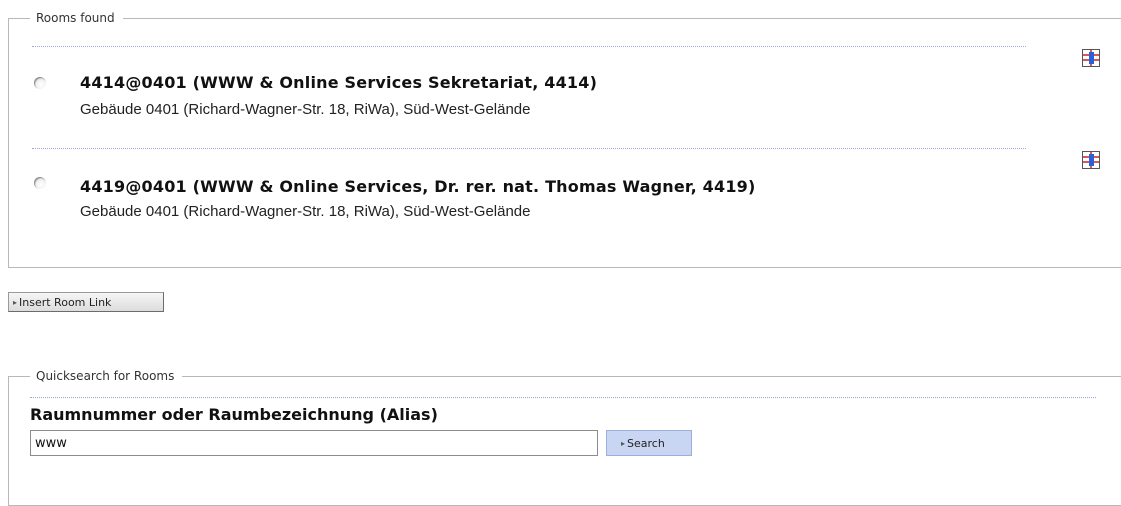  What do you see at coordinates (563, 397) in the screenshot?
I see `quicksearch-separator` at bounding box center [563, 397].